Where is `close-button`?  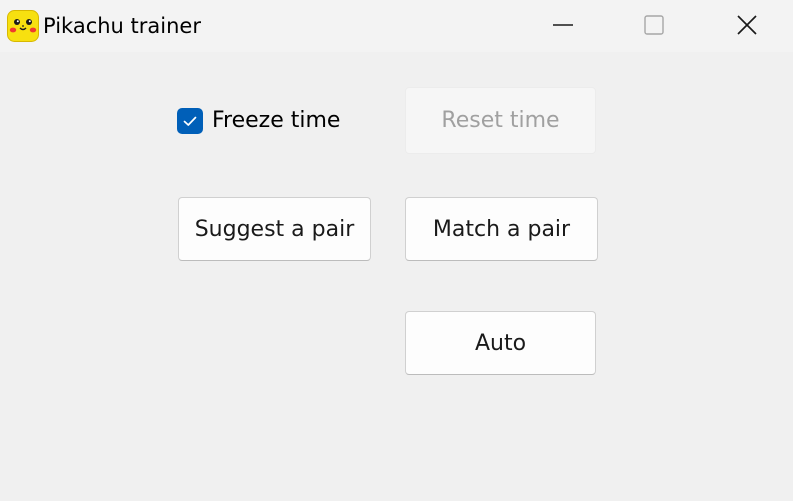 close-button is located at coordinates (747, 25).